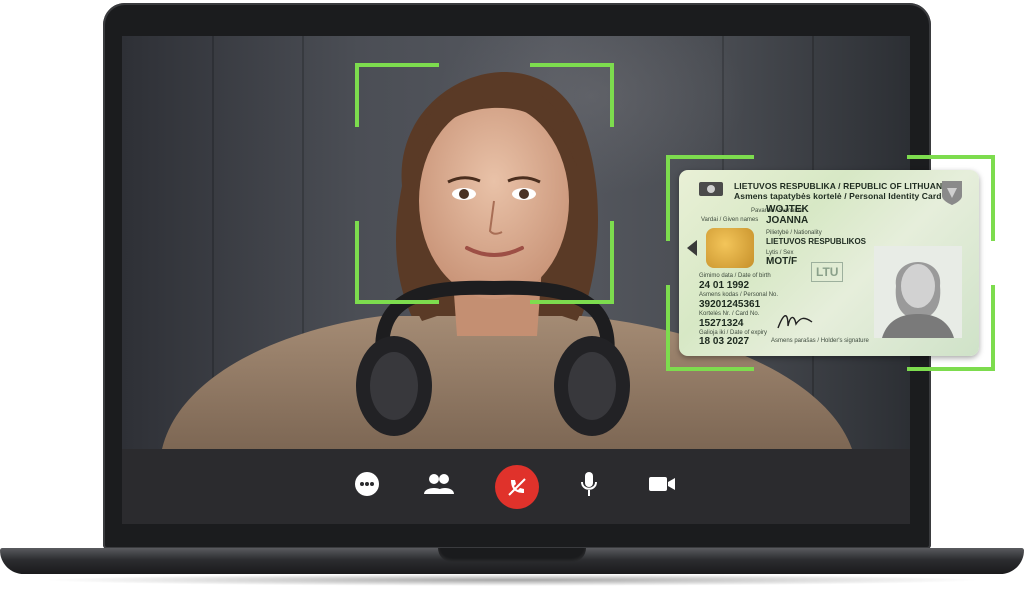 This screenshot has height=596, width=1024. Describe the element at coordinates (724, 341) in the screenshot. I see `expiry-value: 18 03 2027` at that location.